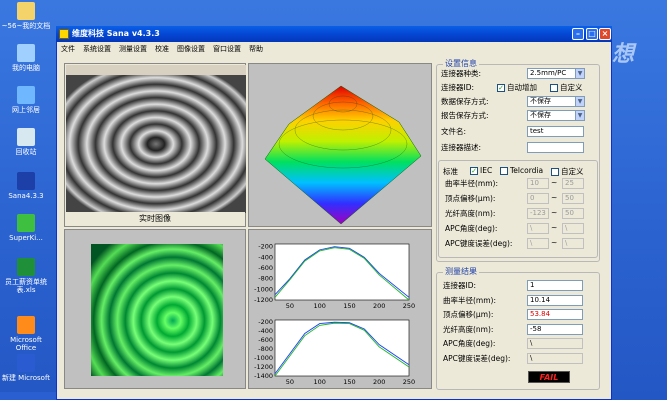  I want to click on range-min-input: 10, so click(538, 183).